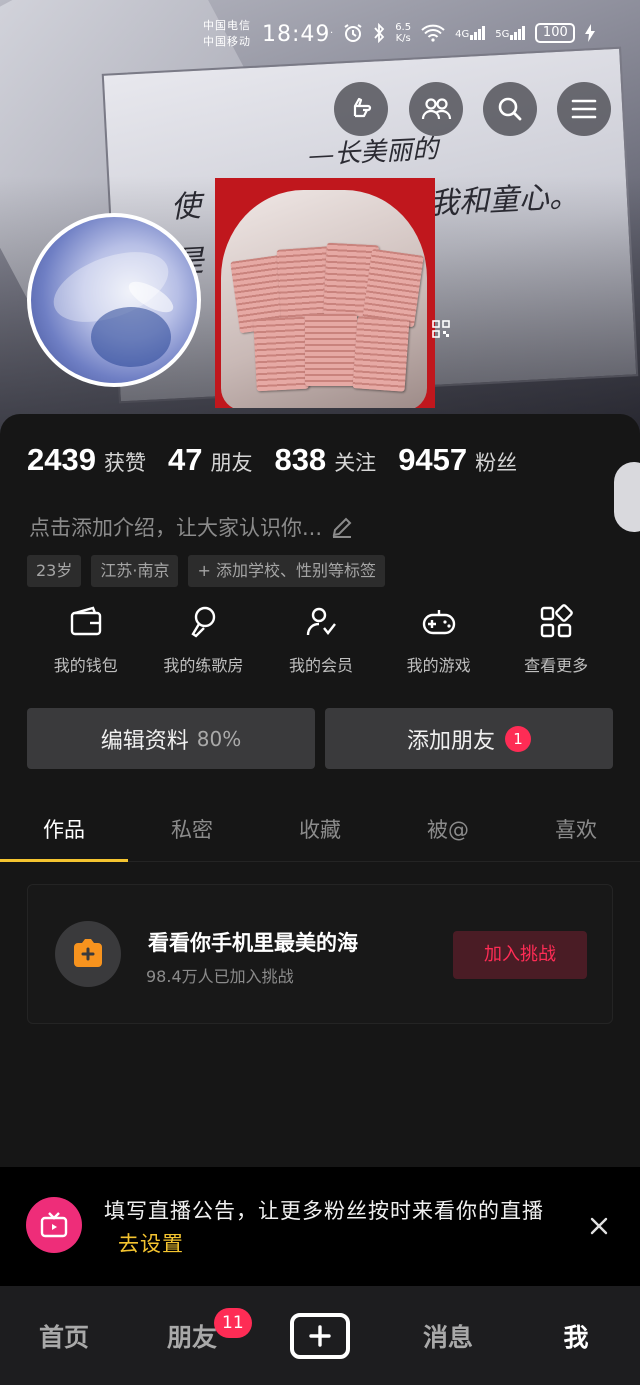 Image resolution: width=640 pixels, height=1385 pixels. Describe the element at coordinates (557, 621) in the screenshot. I see `grid-more-icon` at that location.